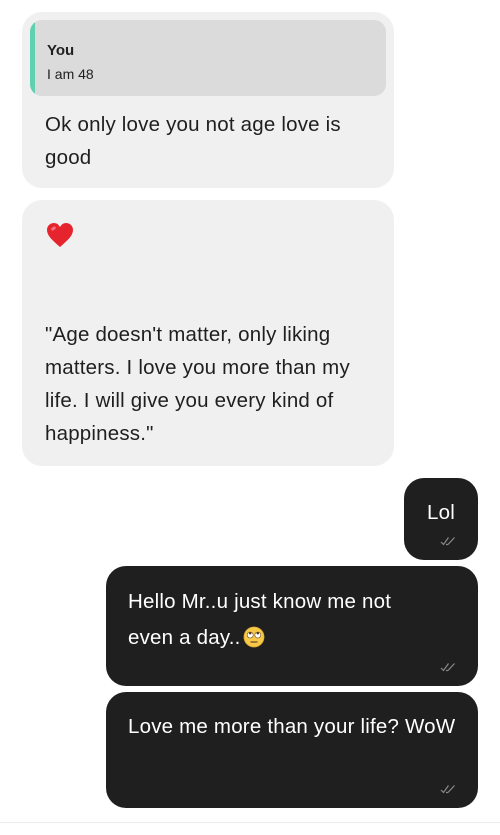  I want to click on face-with-rolling-eyes-emoji-icon, so click(253, 637).